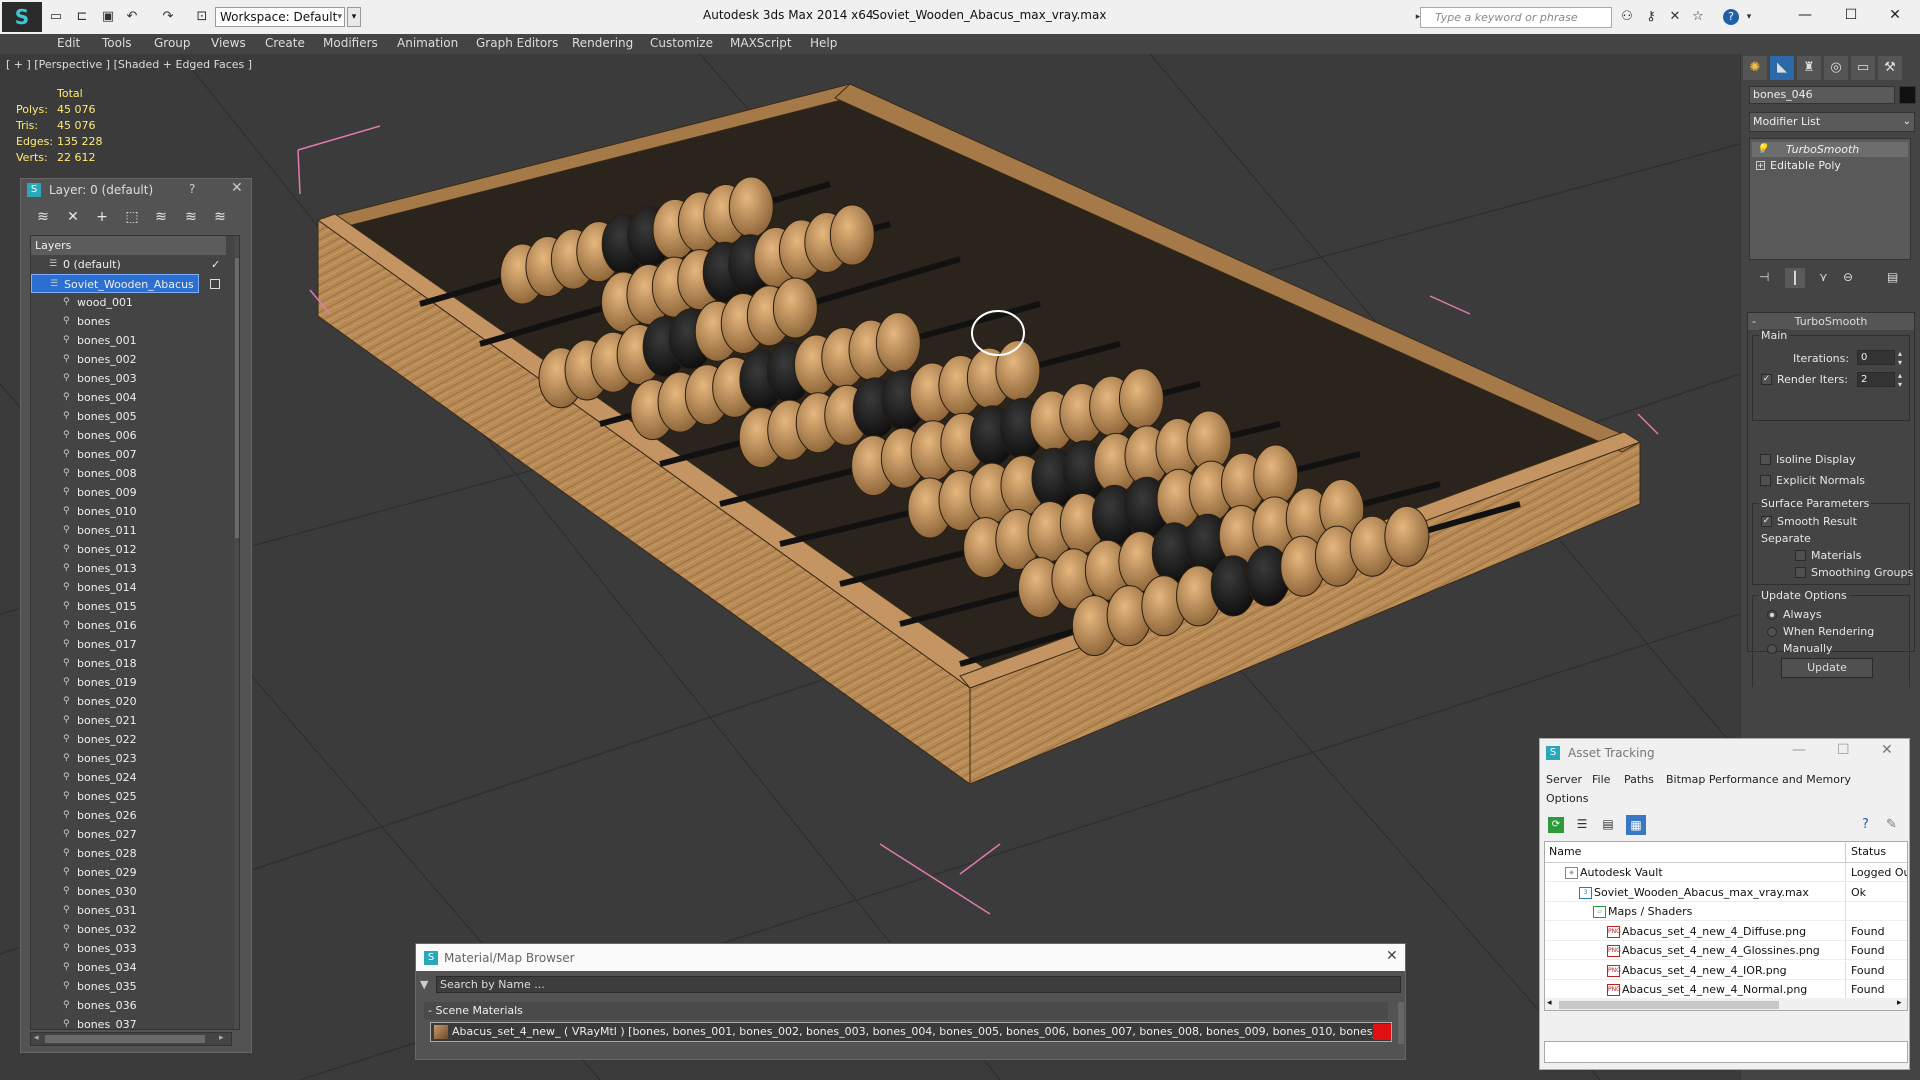 The width and height of the screenshot is (1920, 1080). I want to click on display-tab-icon: ▭, so click(1863, 68).